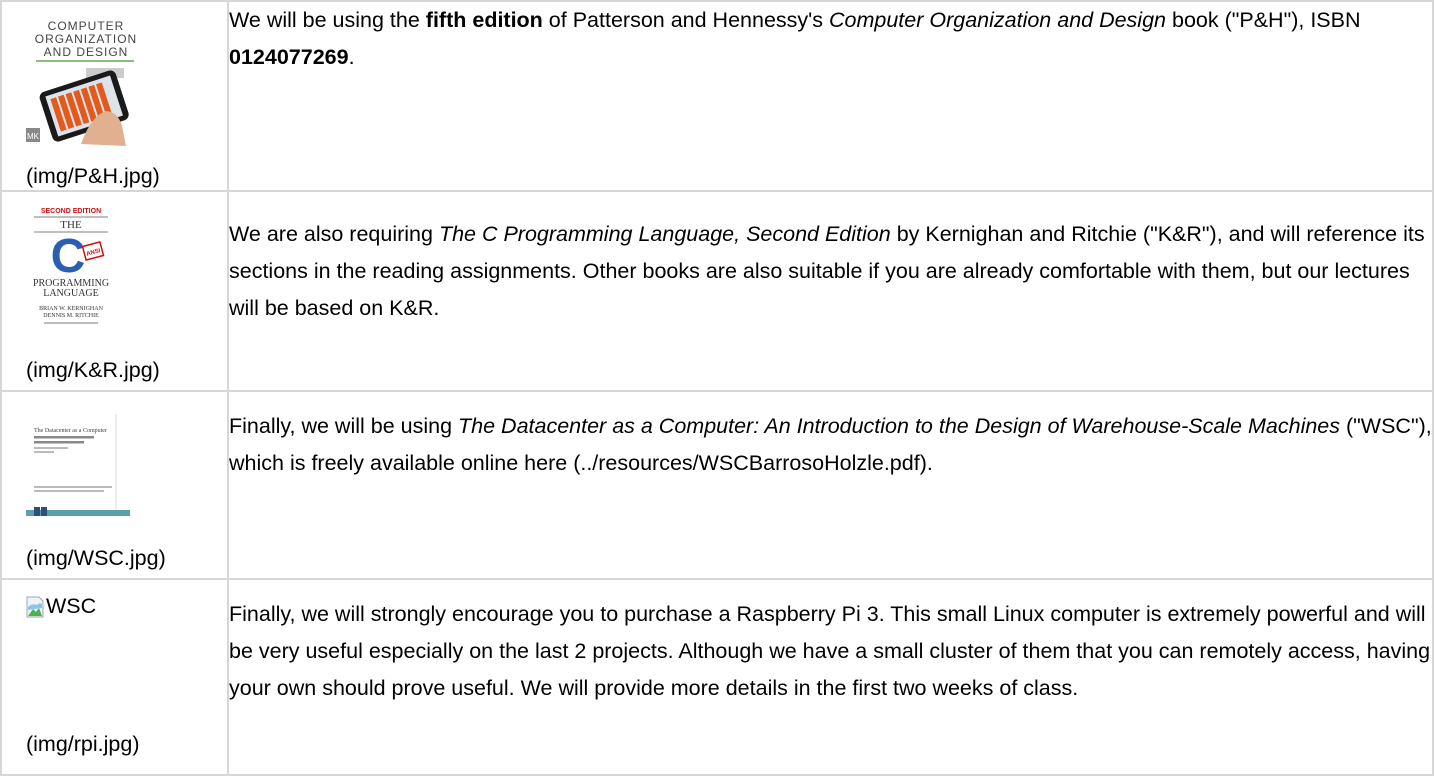 The image size is (1435, 776). Describe the element at coordinates (86, 52) in the screenshot. I see `ph-cover-line3: AND DESIGN` at that location.